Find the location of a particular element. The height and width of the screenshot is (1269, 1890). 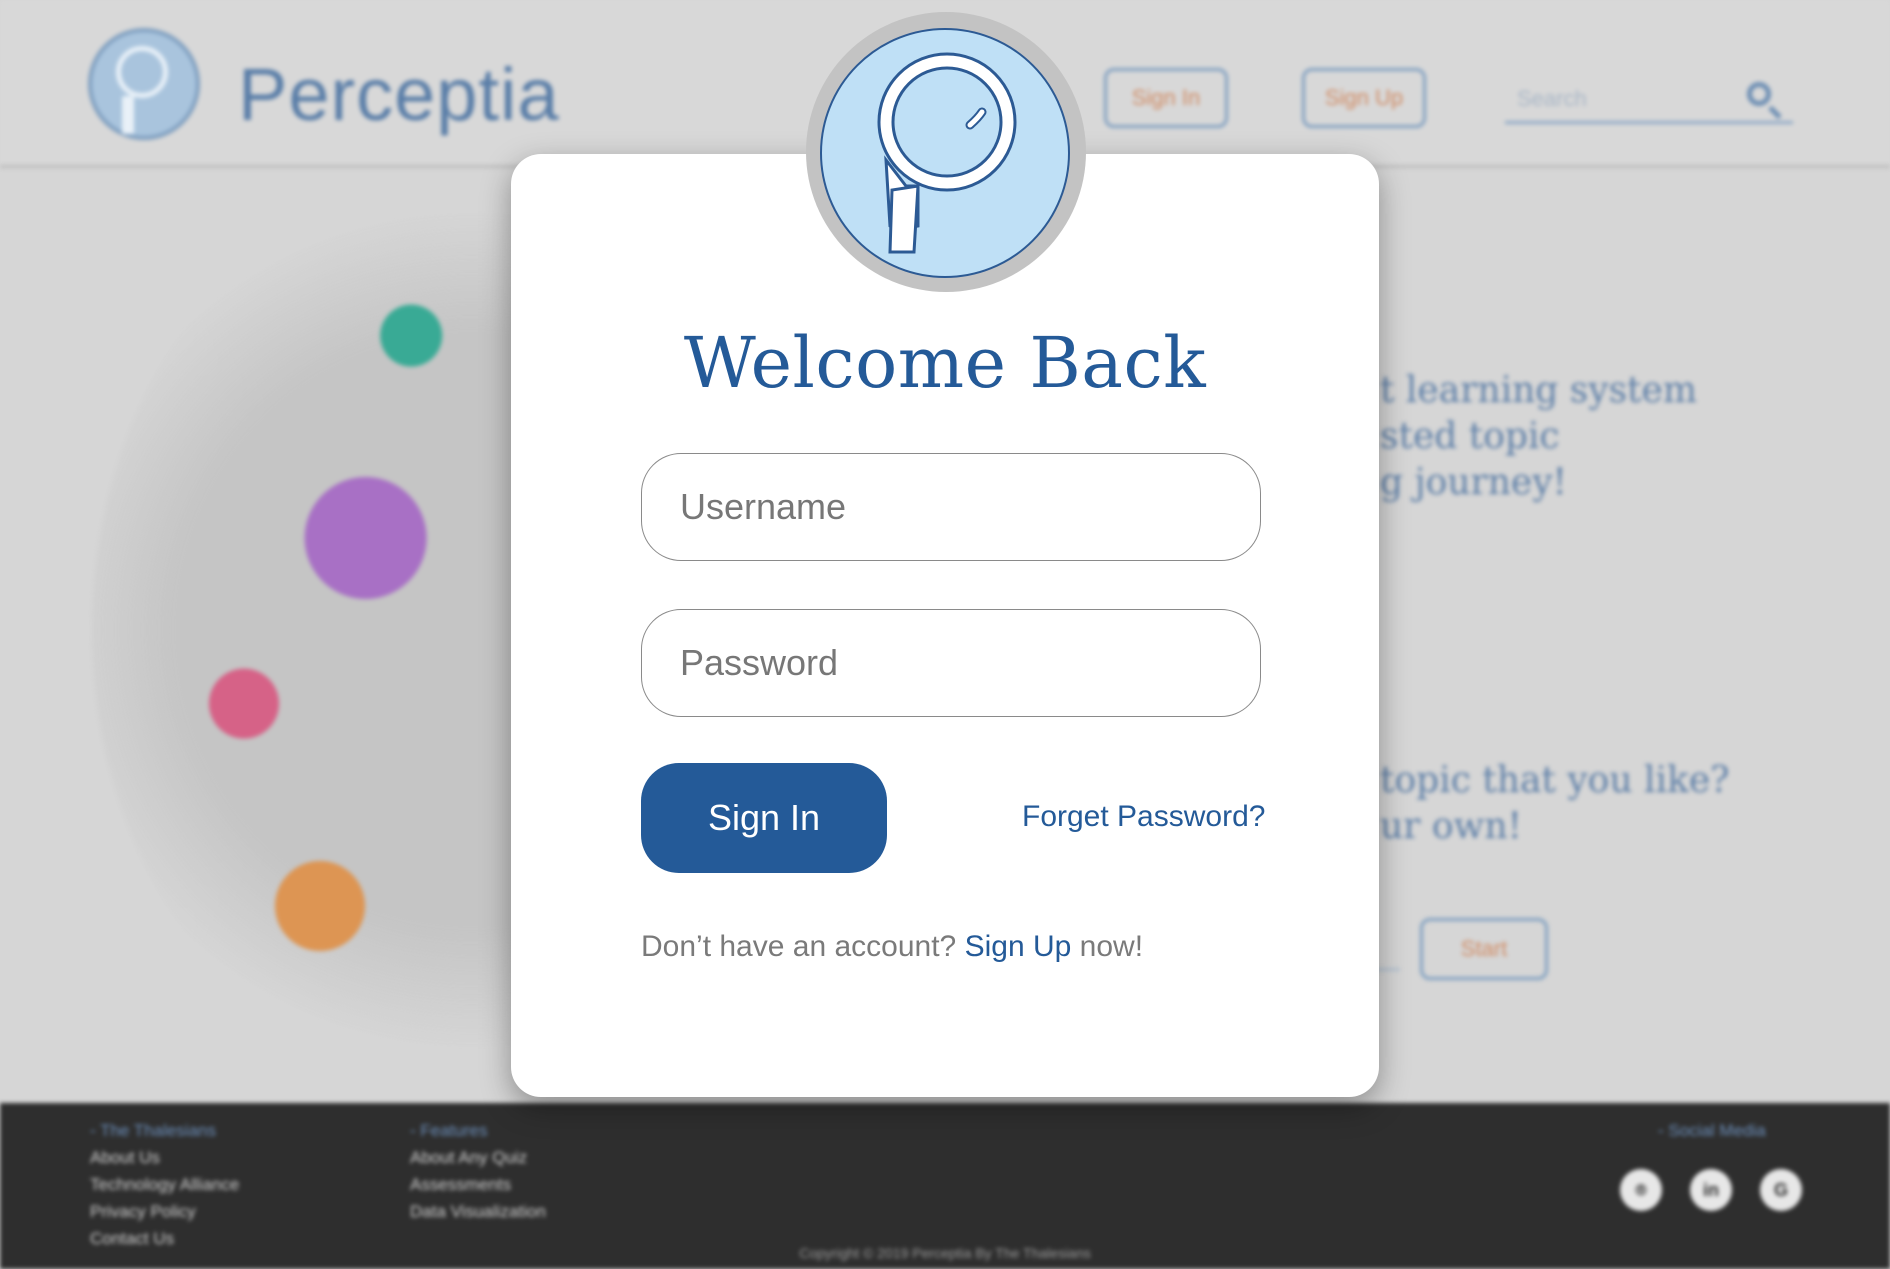

signup-prompt: Don’t have an account? Sign Up now! is located at coordinates (892, 947).